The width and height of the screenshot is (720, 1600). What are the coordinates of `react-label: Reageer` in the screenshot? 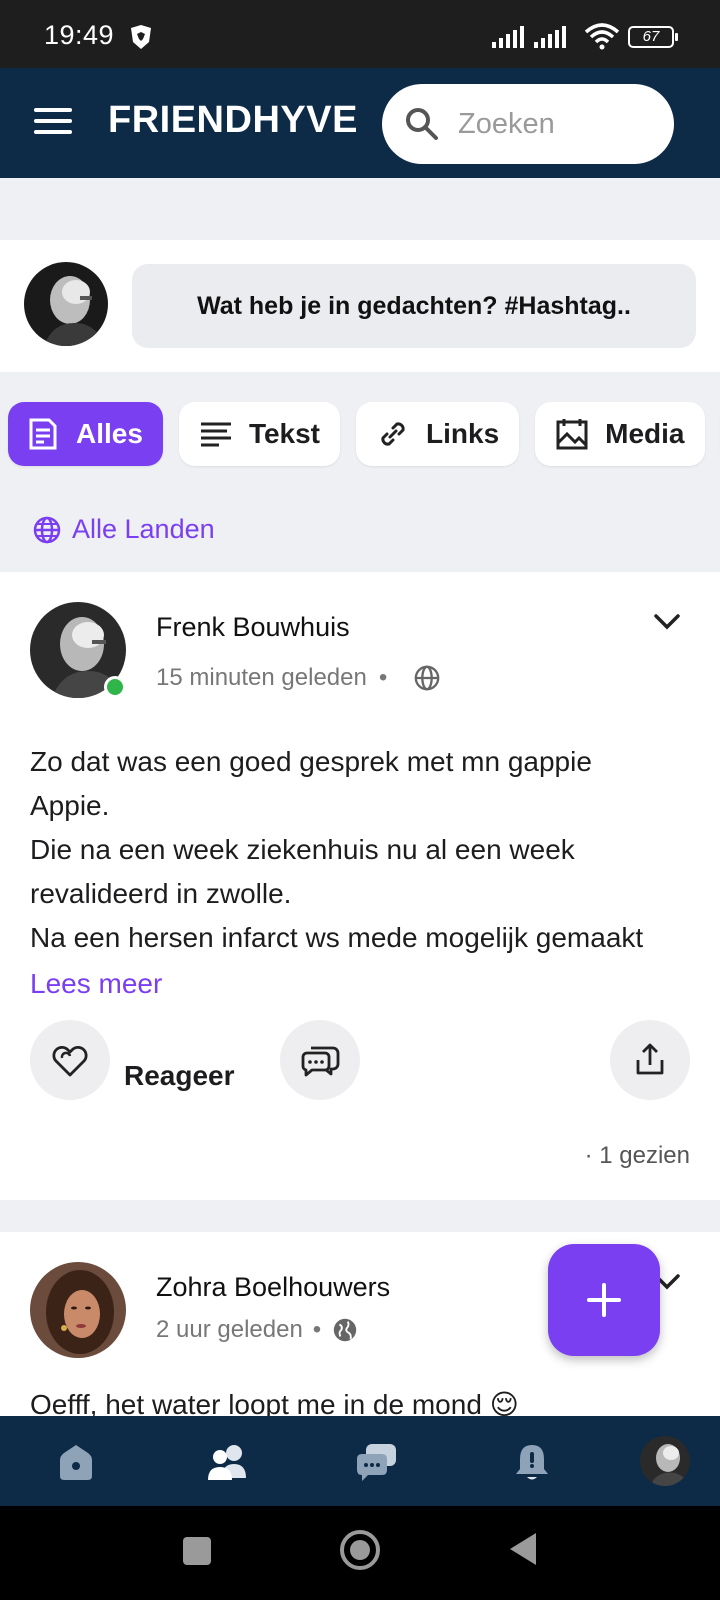 It's located at (179, 1076).